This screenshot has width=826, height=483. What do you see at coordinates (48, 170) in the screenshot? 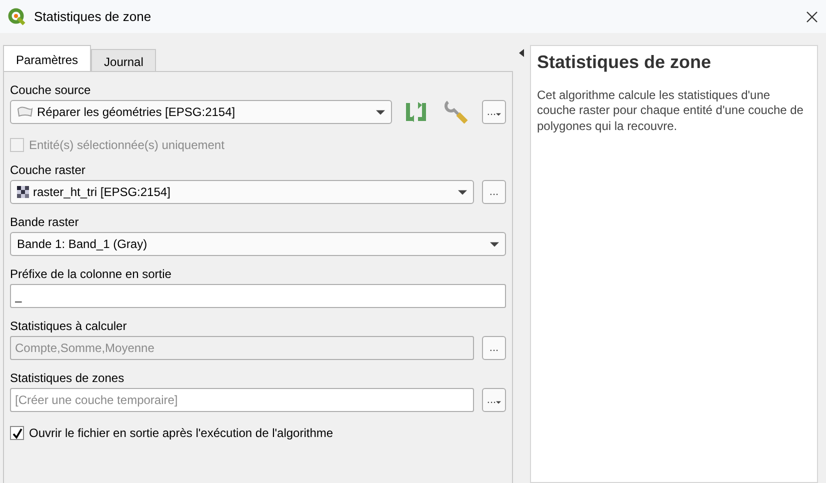
I see `field-label: Couche raster` at bounding box center [48, 170].